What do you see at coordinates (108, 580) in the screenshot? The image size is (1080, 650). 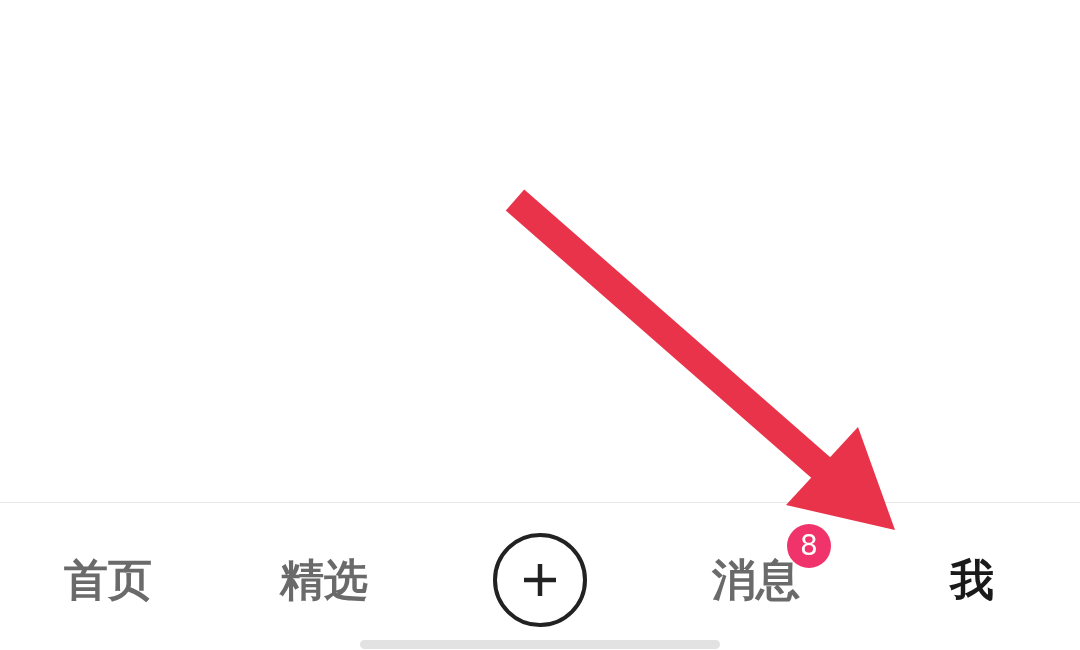 I see `tab: 首页` at bounding box center [108, 580].